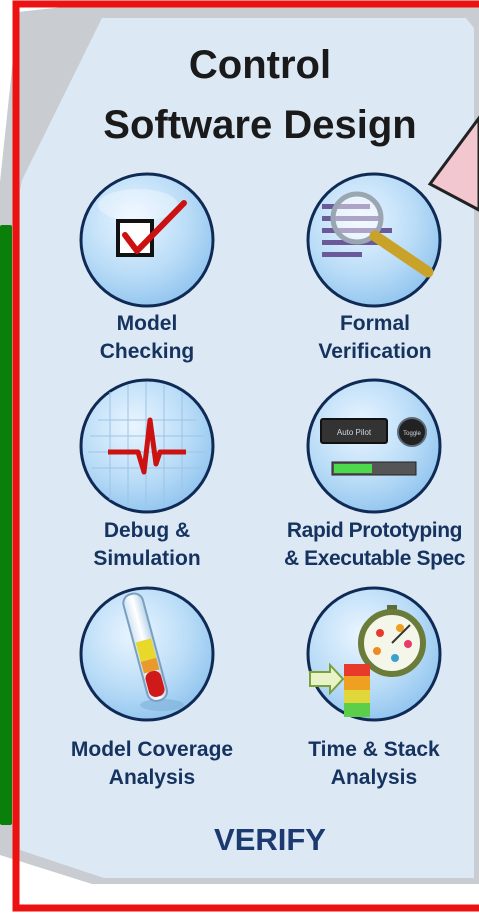 The height and width of the screenshot is (913, 479). Describe the element at coordinates (147, 337) in the screenshot. I see `model-checking-label: Model Checking` at that location.